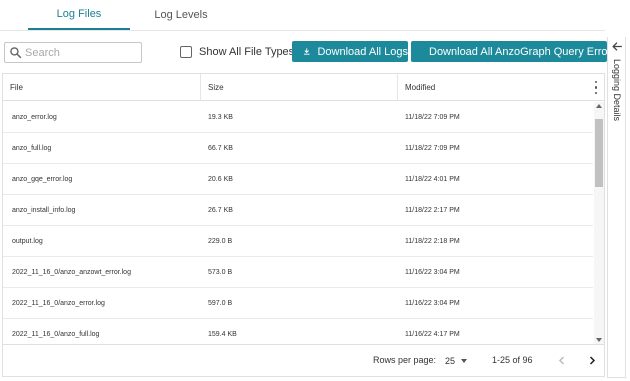 The width and height of the screenshot is (630, 381). What do you see at coordinates (34, 117) in the screenshot?
I see `cell-file: anzo_error.log` at bounding box center [34, 117].